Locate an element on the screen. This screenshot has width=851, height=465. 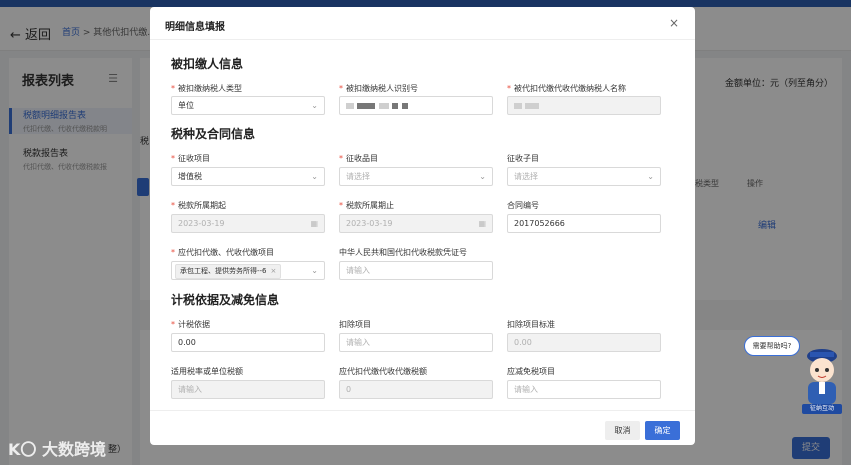
brand-logo-icon: K〇 is located at coordinates (22, 449).